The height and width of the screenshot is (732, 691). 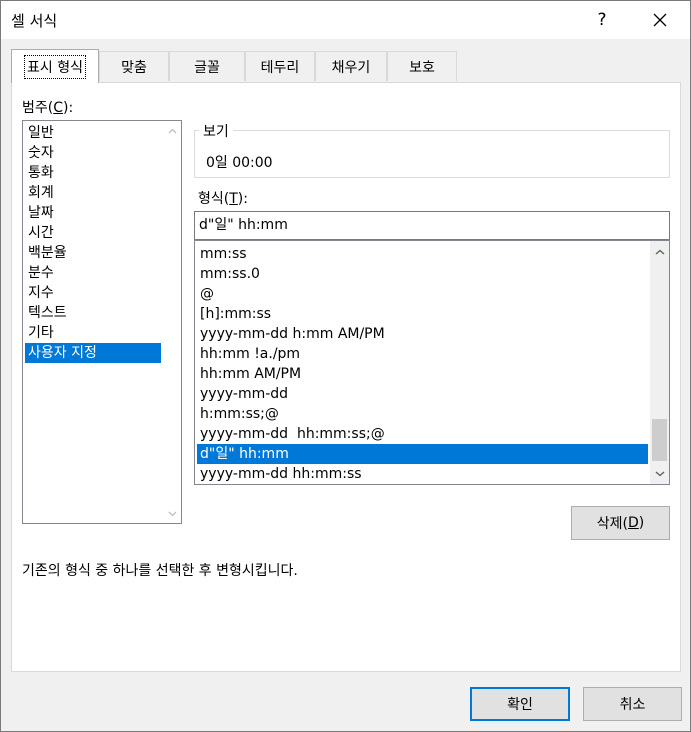 I want to click on tab-protection: 보호, so click(x=422, y=66).